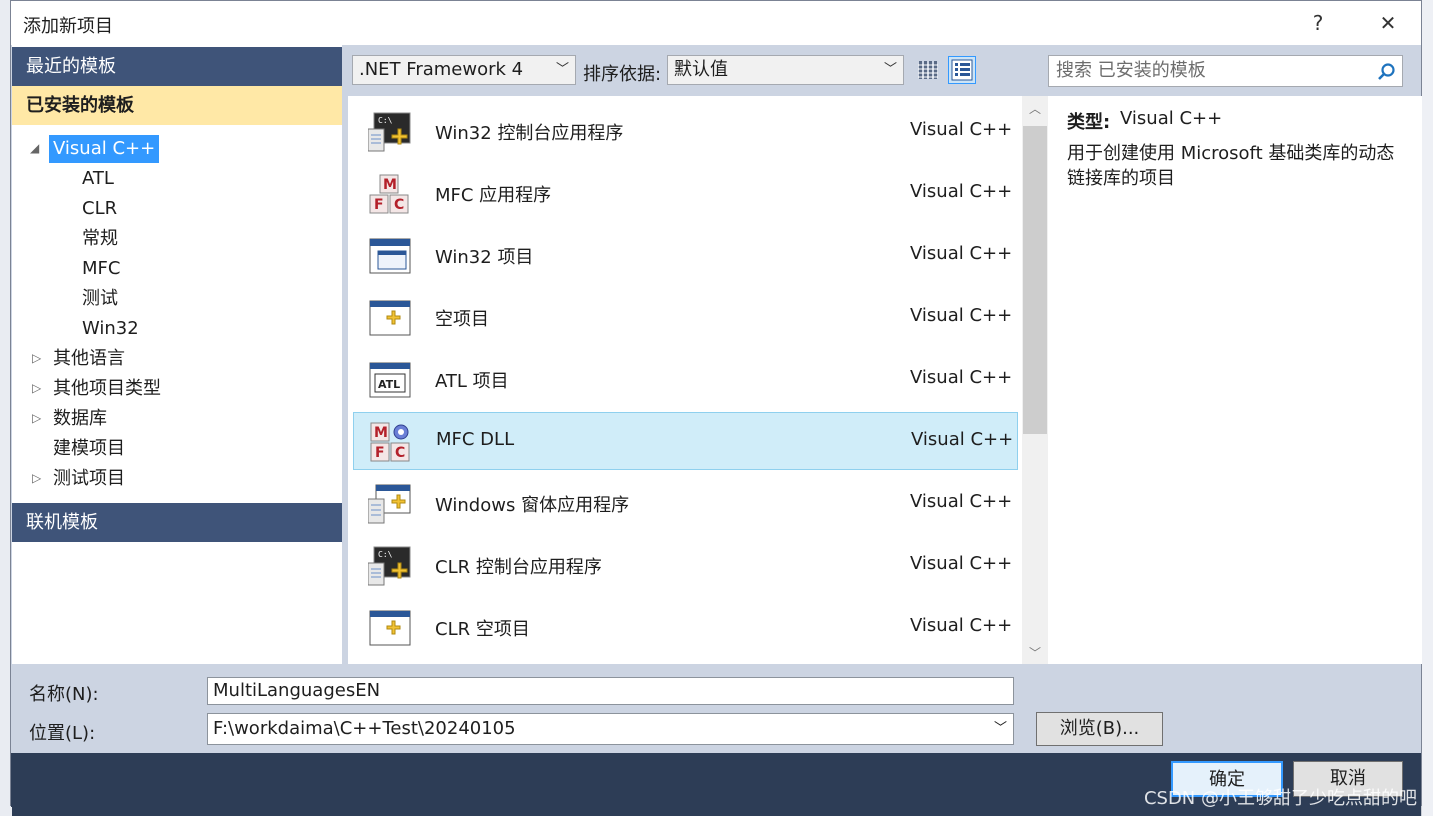  What do you see at coordinates (68, 26) in the screenshot?
I see `dialog-title: 添加新项目` at bounding box center [68, 26].